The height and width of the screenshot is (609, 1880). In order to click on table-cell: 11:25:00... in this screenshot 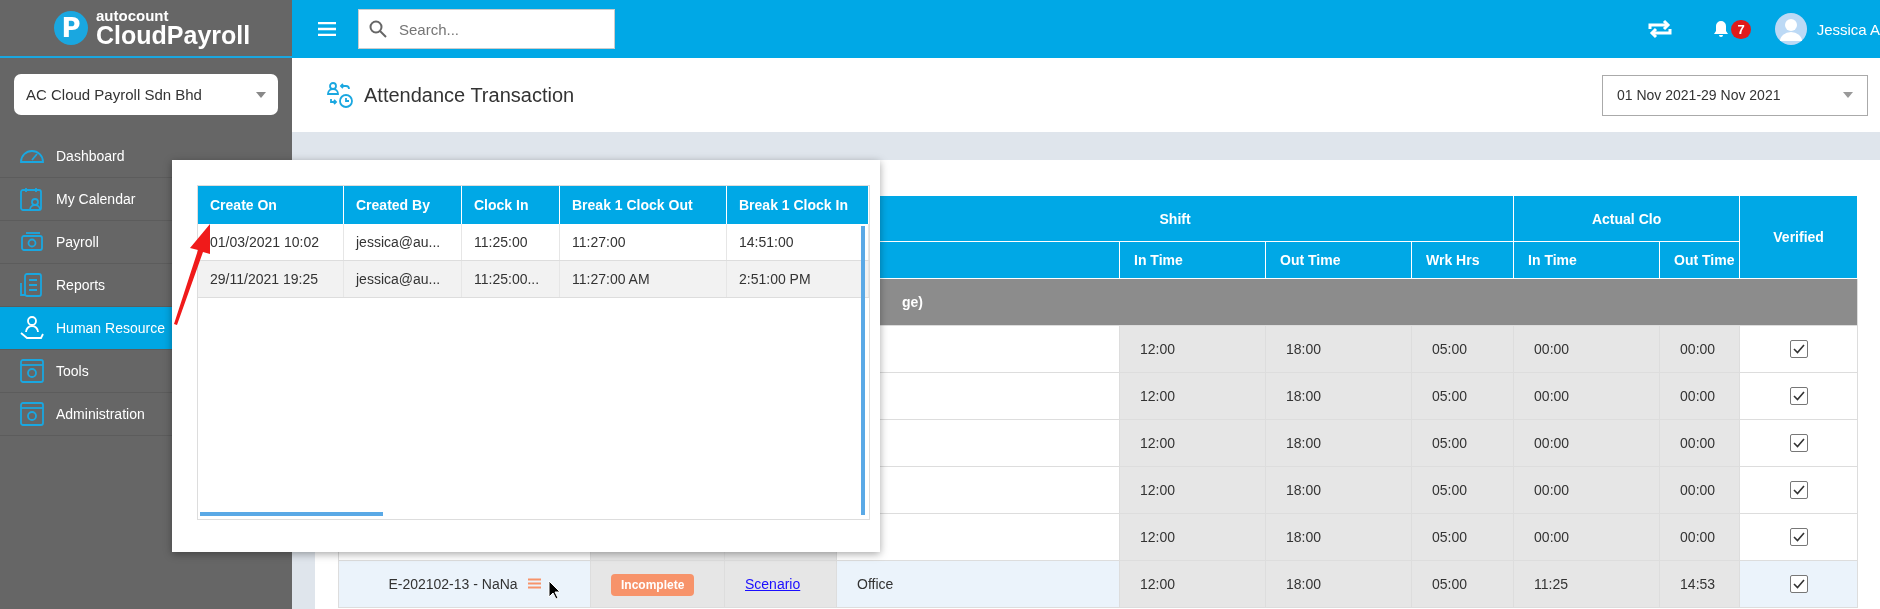, I will do `click(511, 279)`.